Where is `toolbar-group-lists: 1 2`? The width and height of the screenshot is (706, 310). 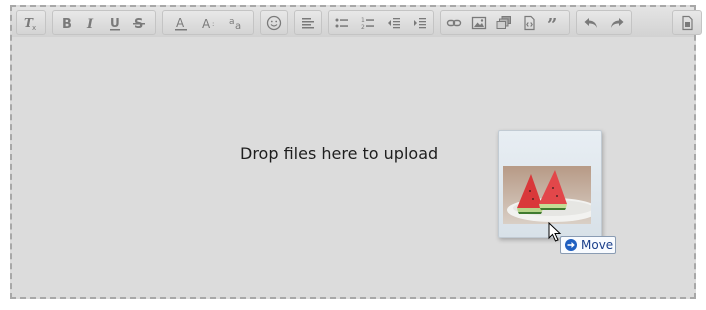 toolbar-group-lists: 1 2 is located at coordinates (381, 22).